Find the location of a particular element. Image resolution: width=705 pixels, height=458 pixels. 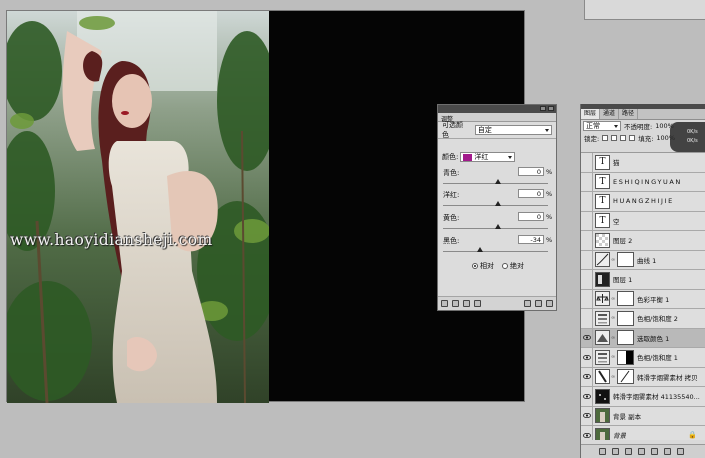

new-adjustment-icon is located at coordinates (641, 451).